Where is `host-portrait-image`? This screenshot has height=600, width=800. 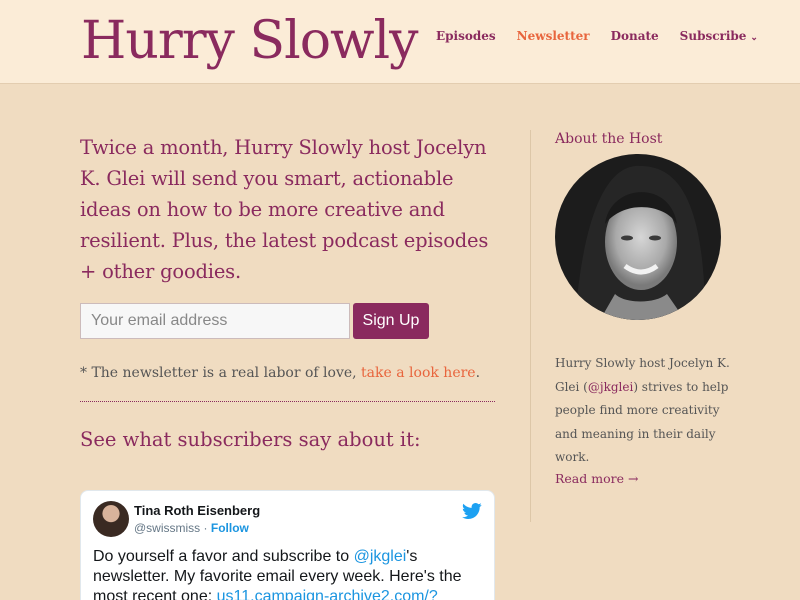
host-portrait-image is located at coordinates (638, 237).